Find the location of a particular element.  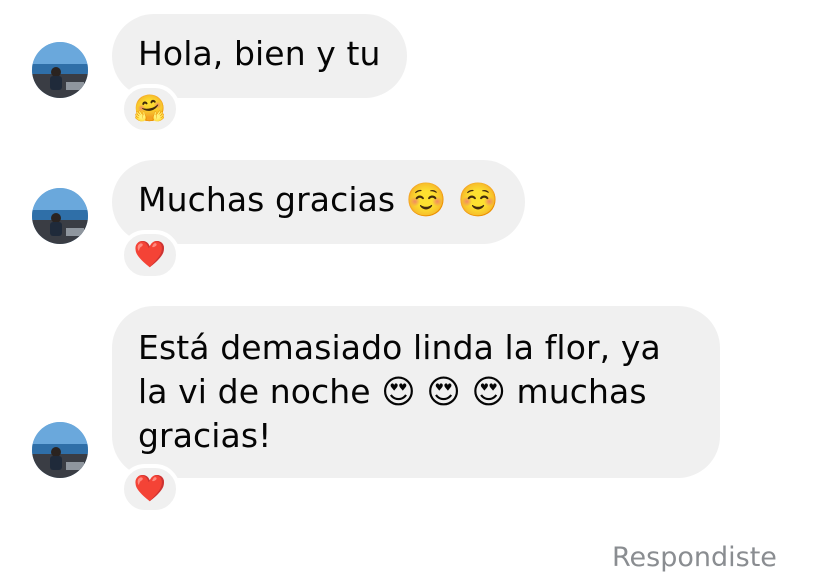

red-heart-reaction-icon: ❤️ is located at coordinates (150, 489).